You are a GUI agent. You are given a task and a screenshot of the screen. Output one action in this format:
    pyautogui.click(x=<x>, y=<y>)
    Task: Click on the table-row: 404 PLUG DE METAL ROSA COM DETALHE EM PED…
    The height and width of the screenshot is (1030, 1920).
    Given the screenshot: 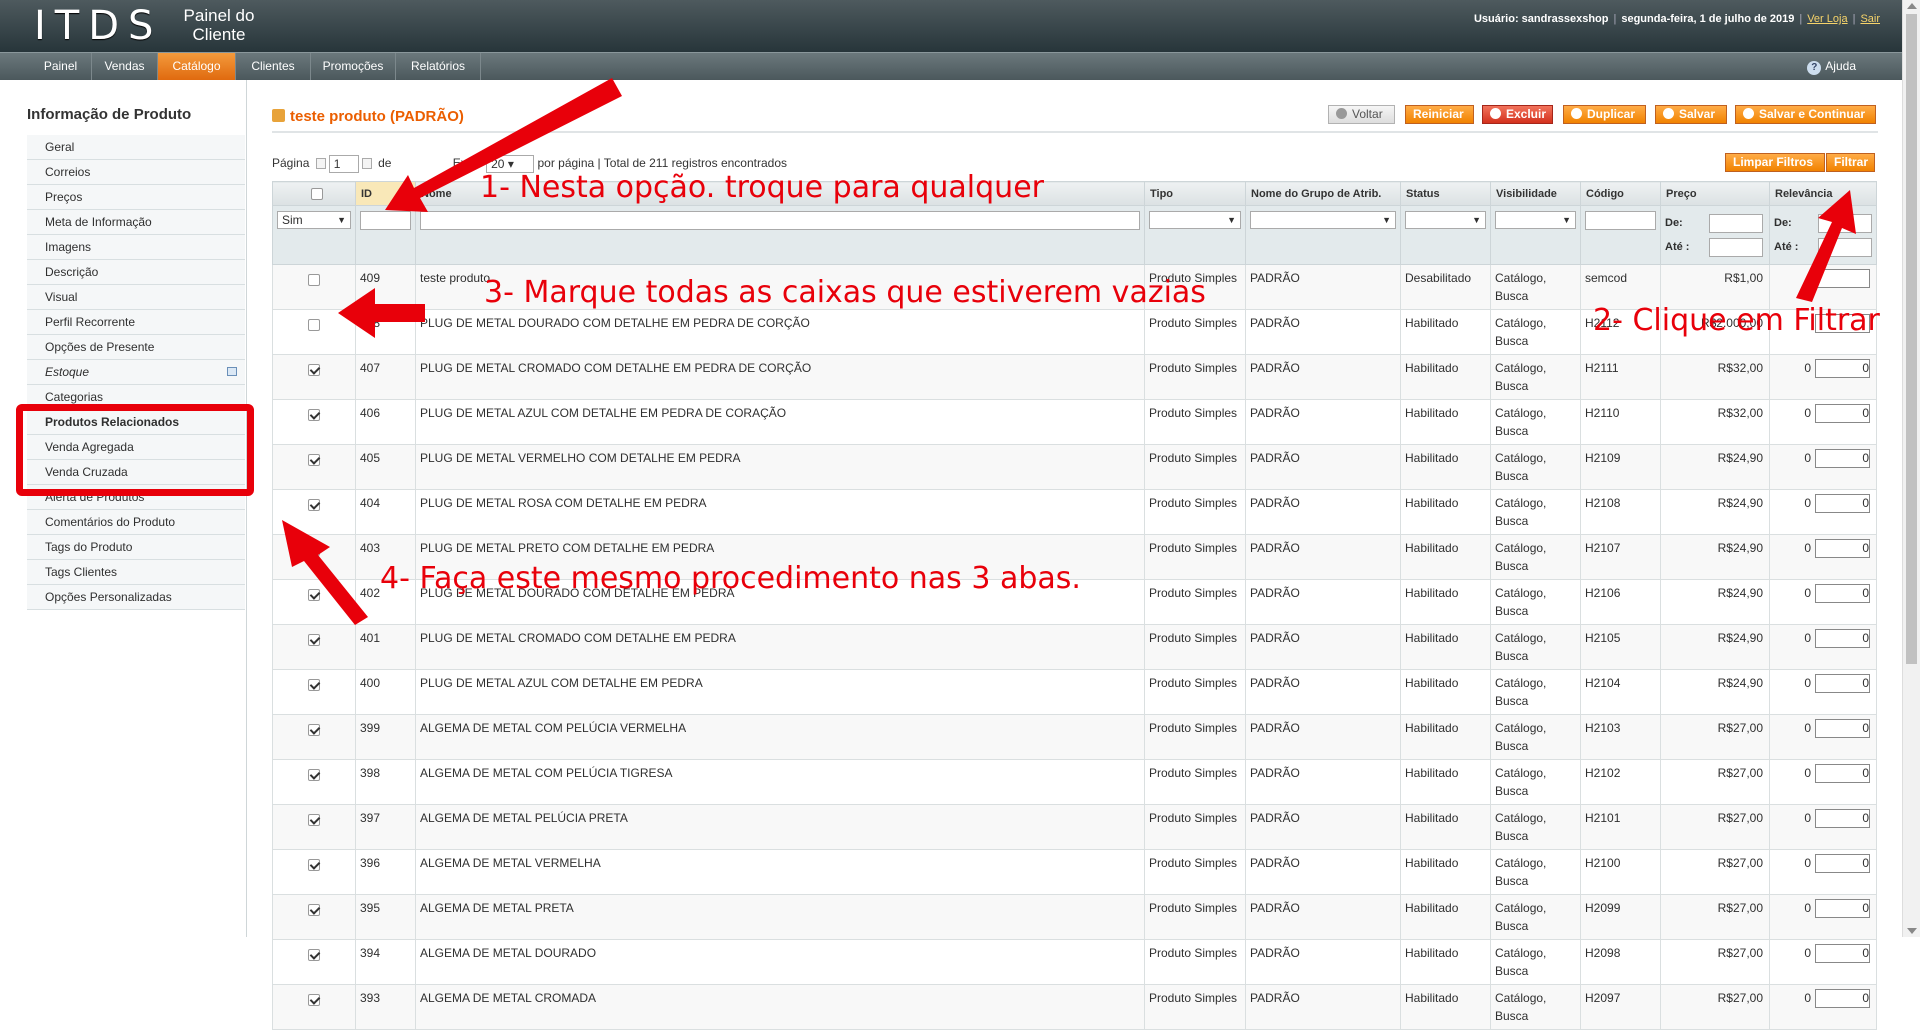 What is the action you would take?
    pyautogui.click(x=1074, y=512)
    